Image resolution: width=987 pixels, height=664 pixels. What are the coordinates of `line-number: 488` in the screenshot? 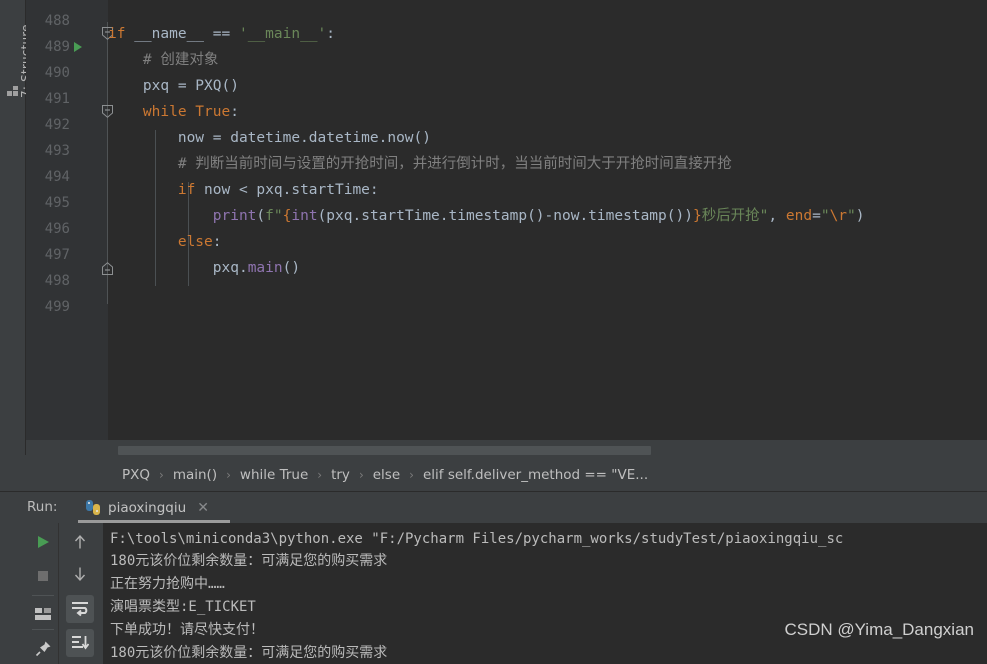 It's located at (57, 21).